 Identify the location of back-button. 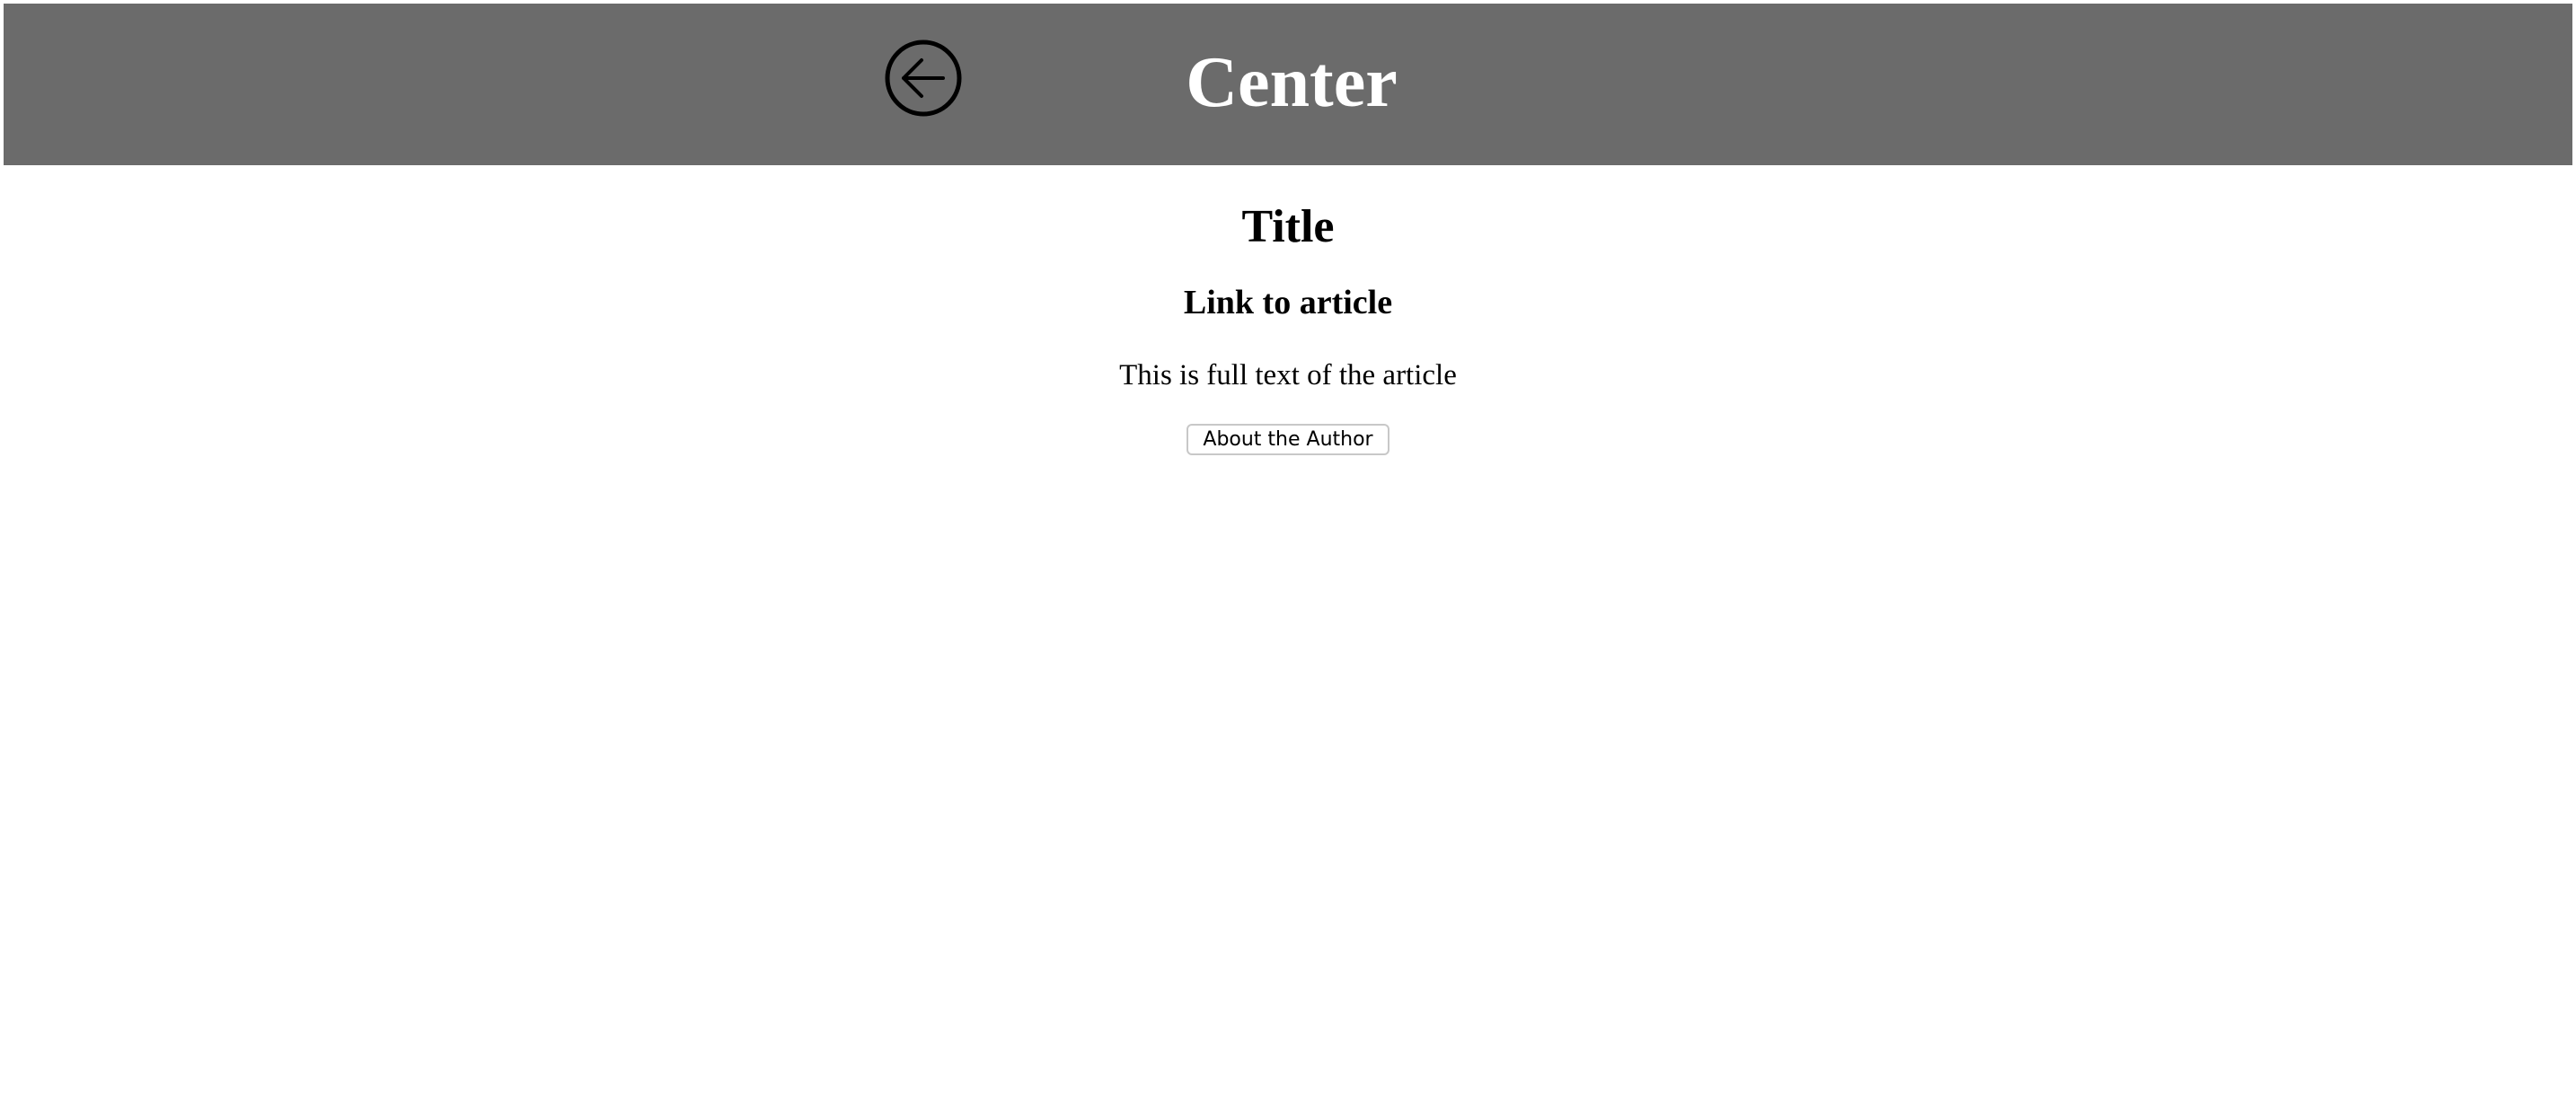
(923, 78).